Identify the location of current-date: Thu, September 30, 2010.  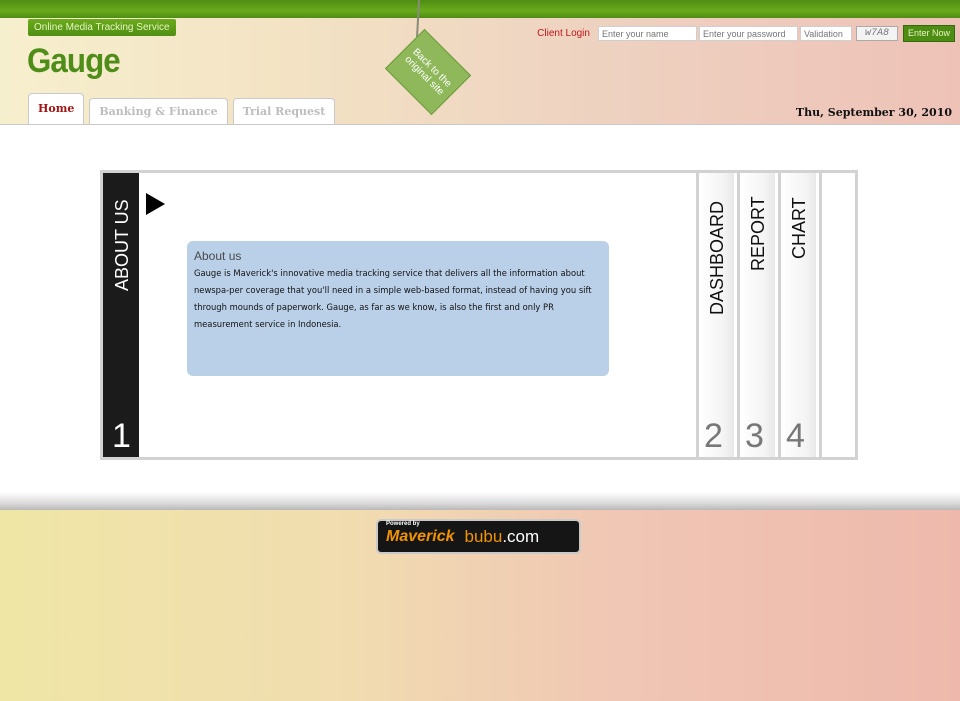
(873, 112).